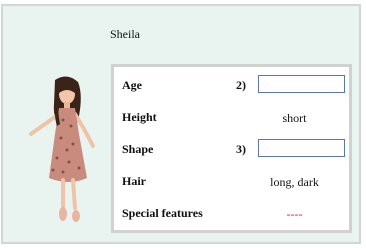 This screenshot has height=248, width=366. I want to click on question-number-2: 2), so click(241, 85).